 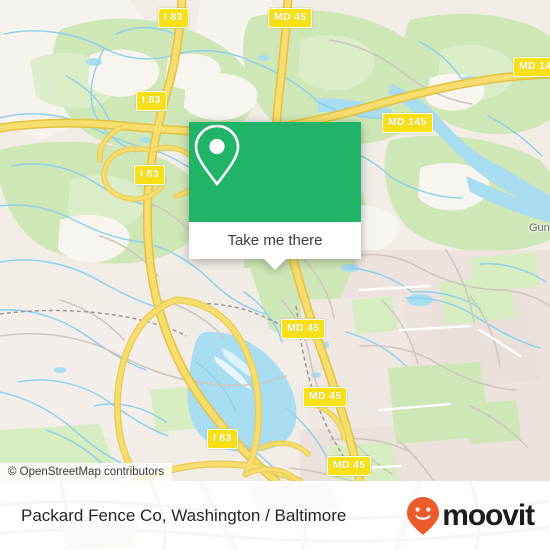 I want to click on place-title: Packard Fence Co, Washington / Baltimore, so click(x=184, y=515).